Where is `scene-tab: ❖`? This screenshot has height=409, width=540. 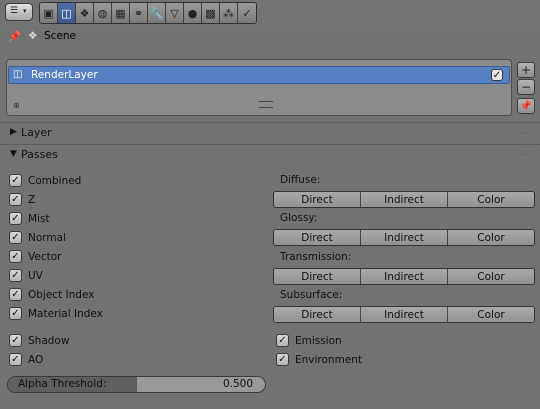 scene-tab: ❖ is located at coordinates (85, 13).